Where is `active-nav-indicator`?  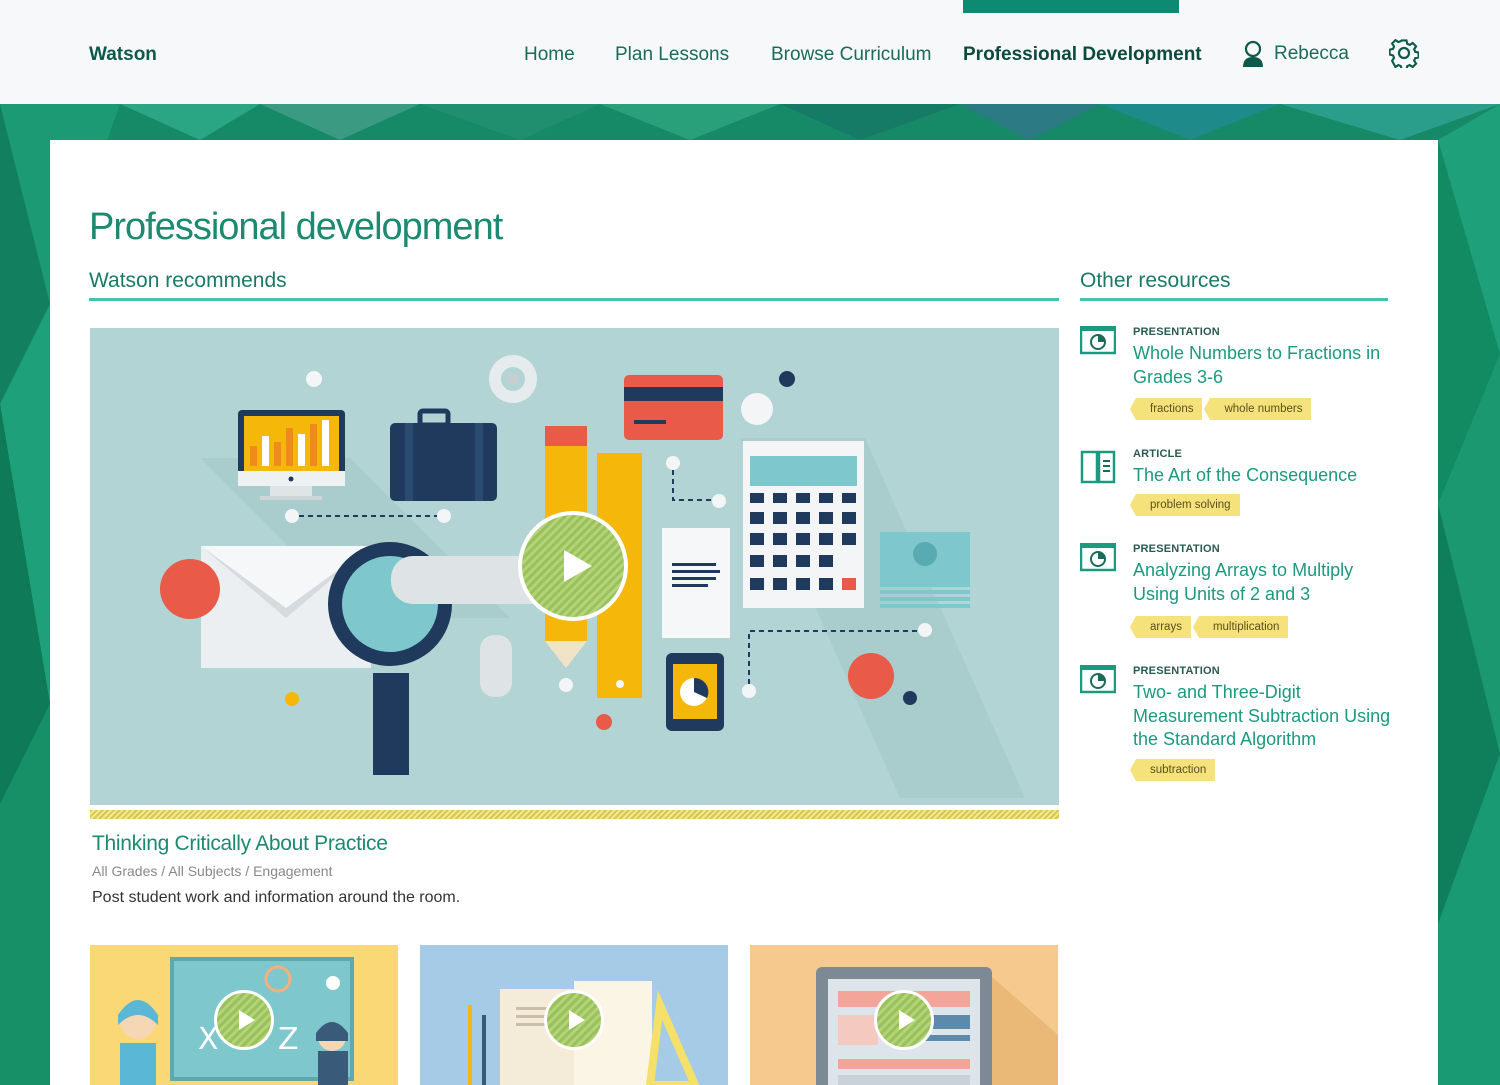 active-nav-indicator is located at coordinates (1071, 6).